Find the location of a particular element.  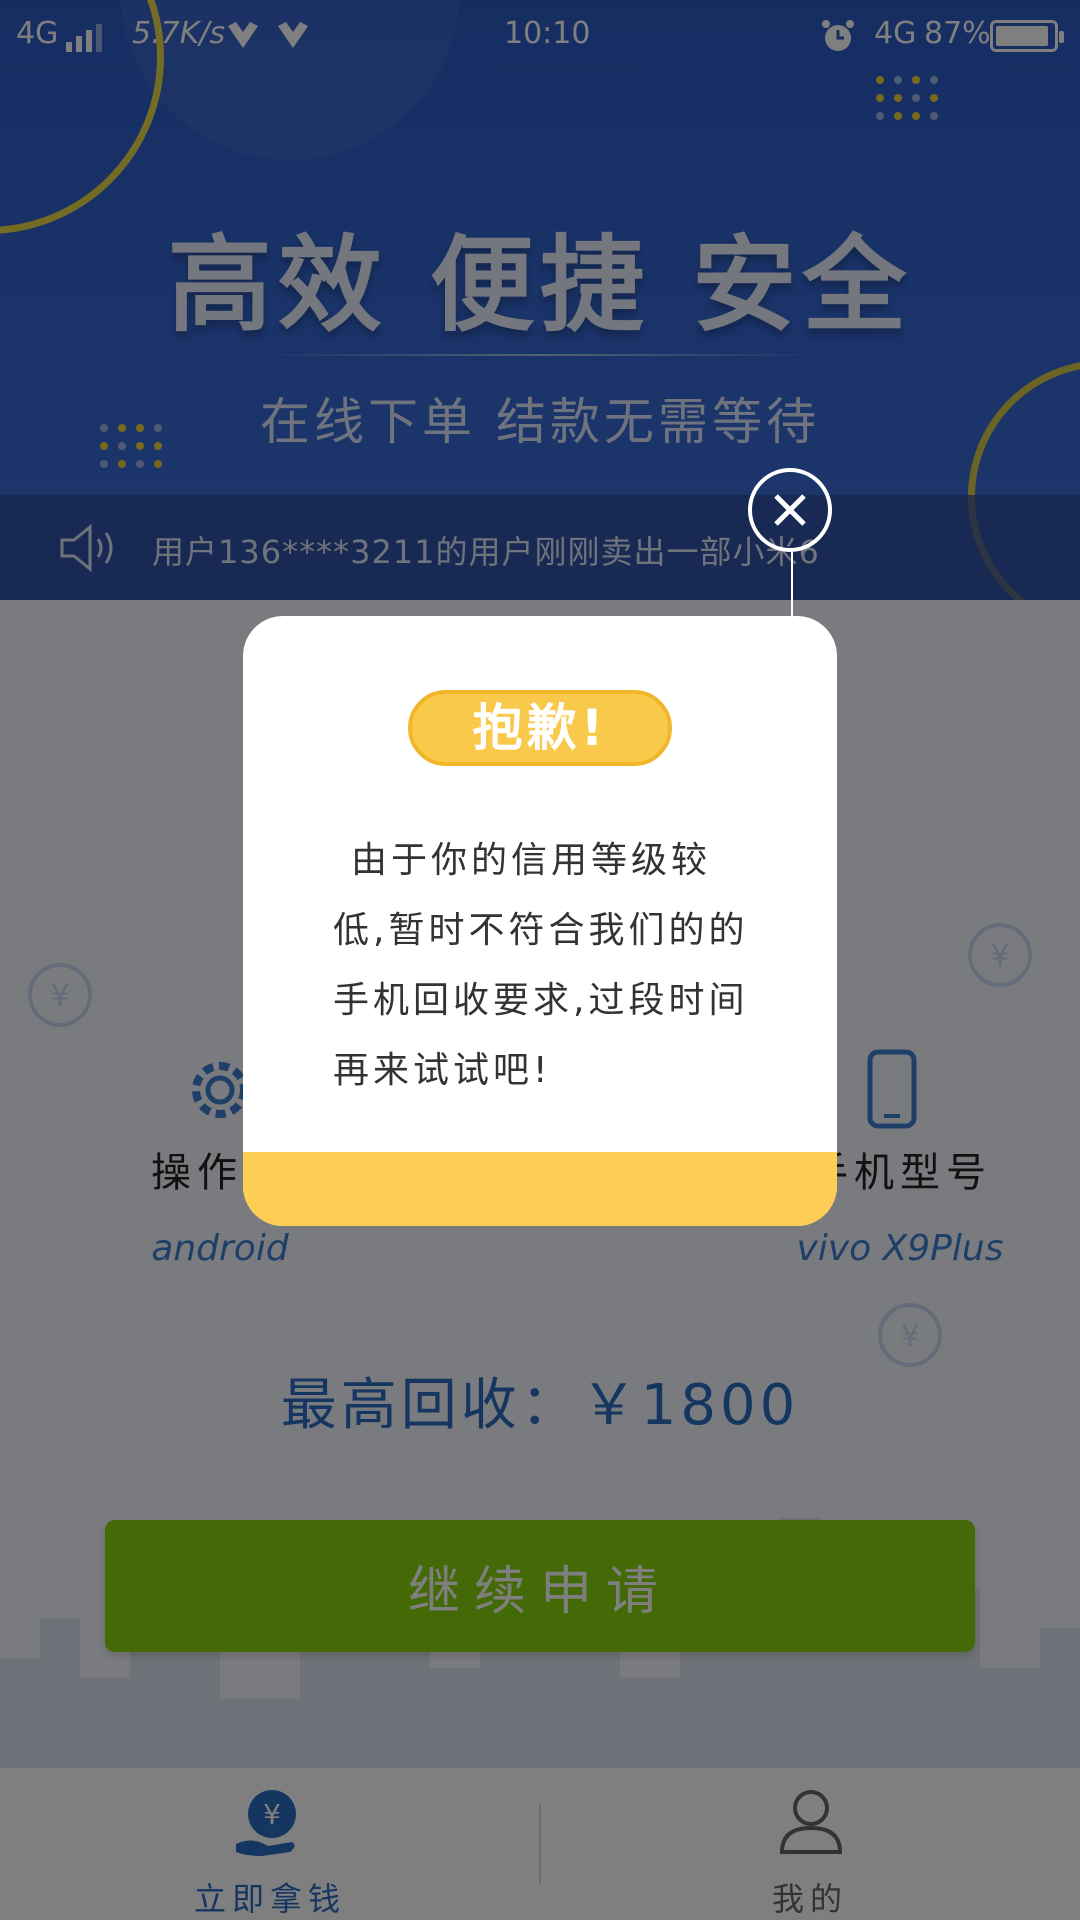

close-dialog-button is located at coordinates (790, 510).